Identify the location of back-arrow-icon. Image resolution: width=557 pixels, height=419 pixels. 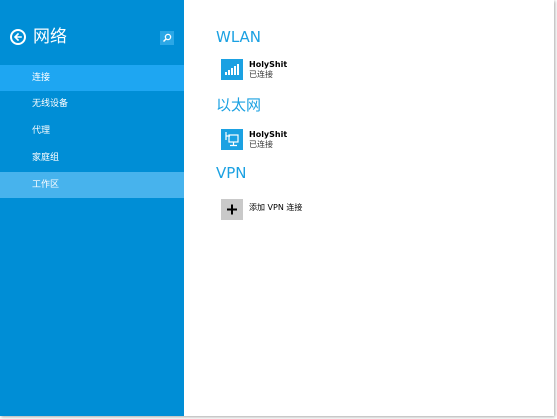
(17, 37).